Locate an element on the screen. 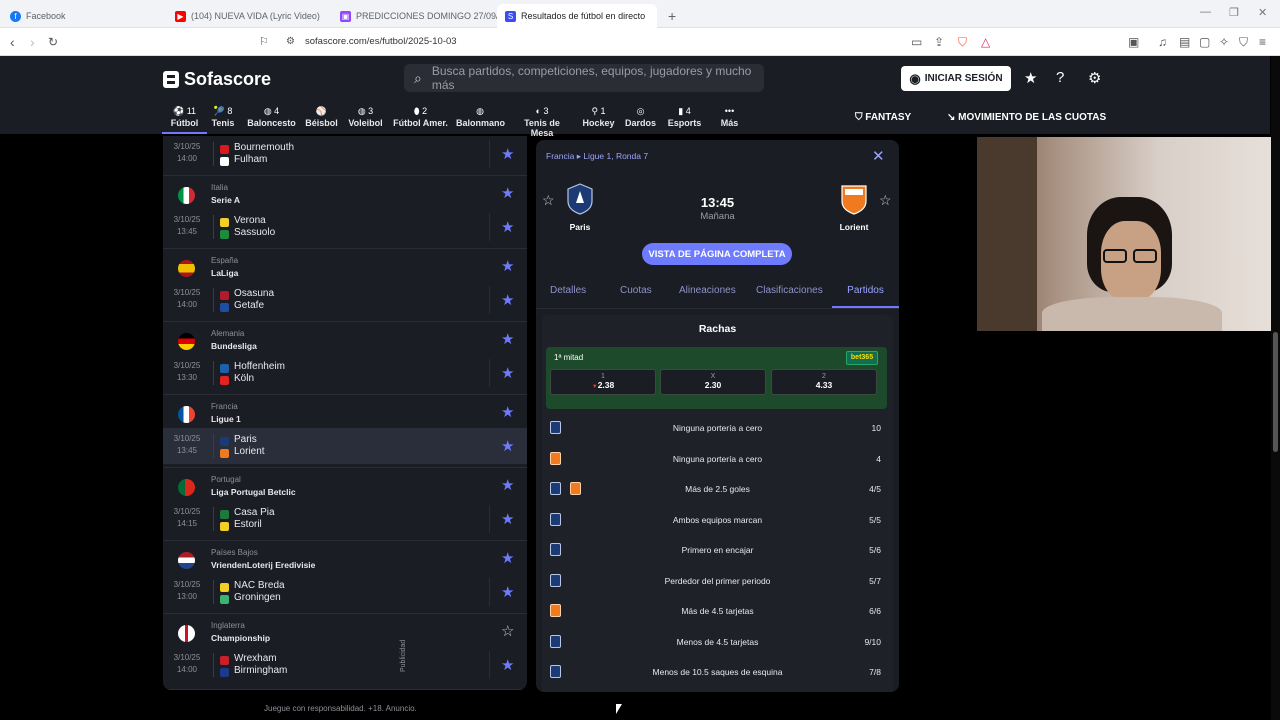  match-row: 3/10/25 13:45 Paris Lorient ★ is located at coordinates (345, 446).